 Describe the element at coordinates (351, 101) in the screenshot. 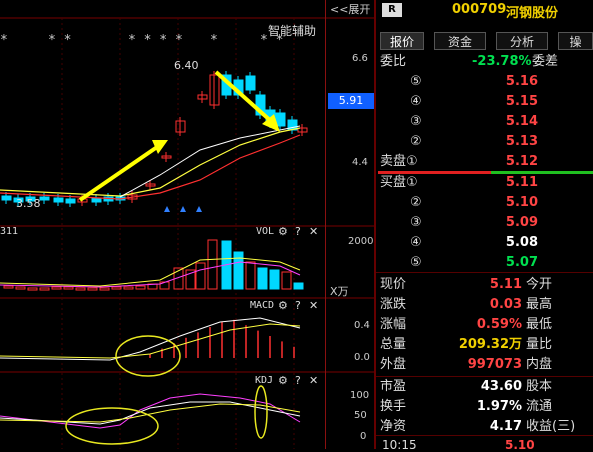

I see `current-price-tag: 5.91` at that location.